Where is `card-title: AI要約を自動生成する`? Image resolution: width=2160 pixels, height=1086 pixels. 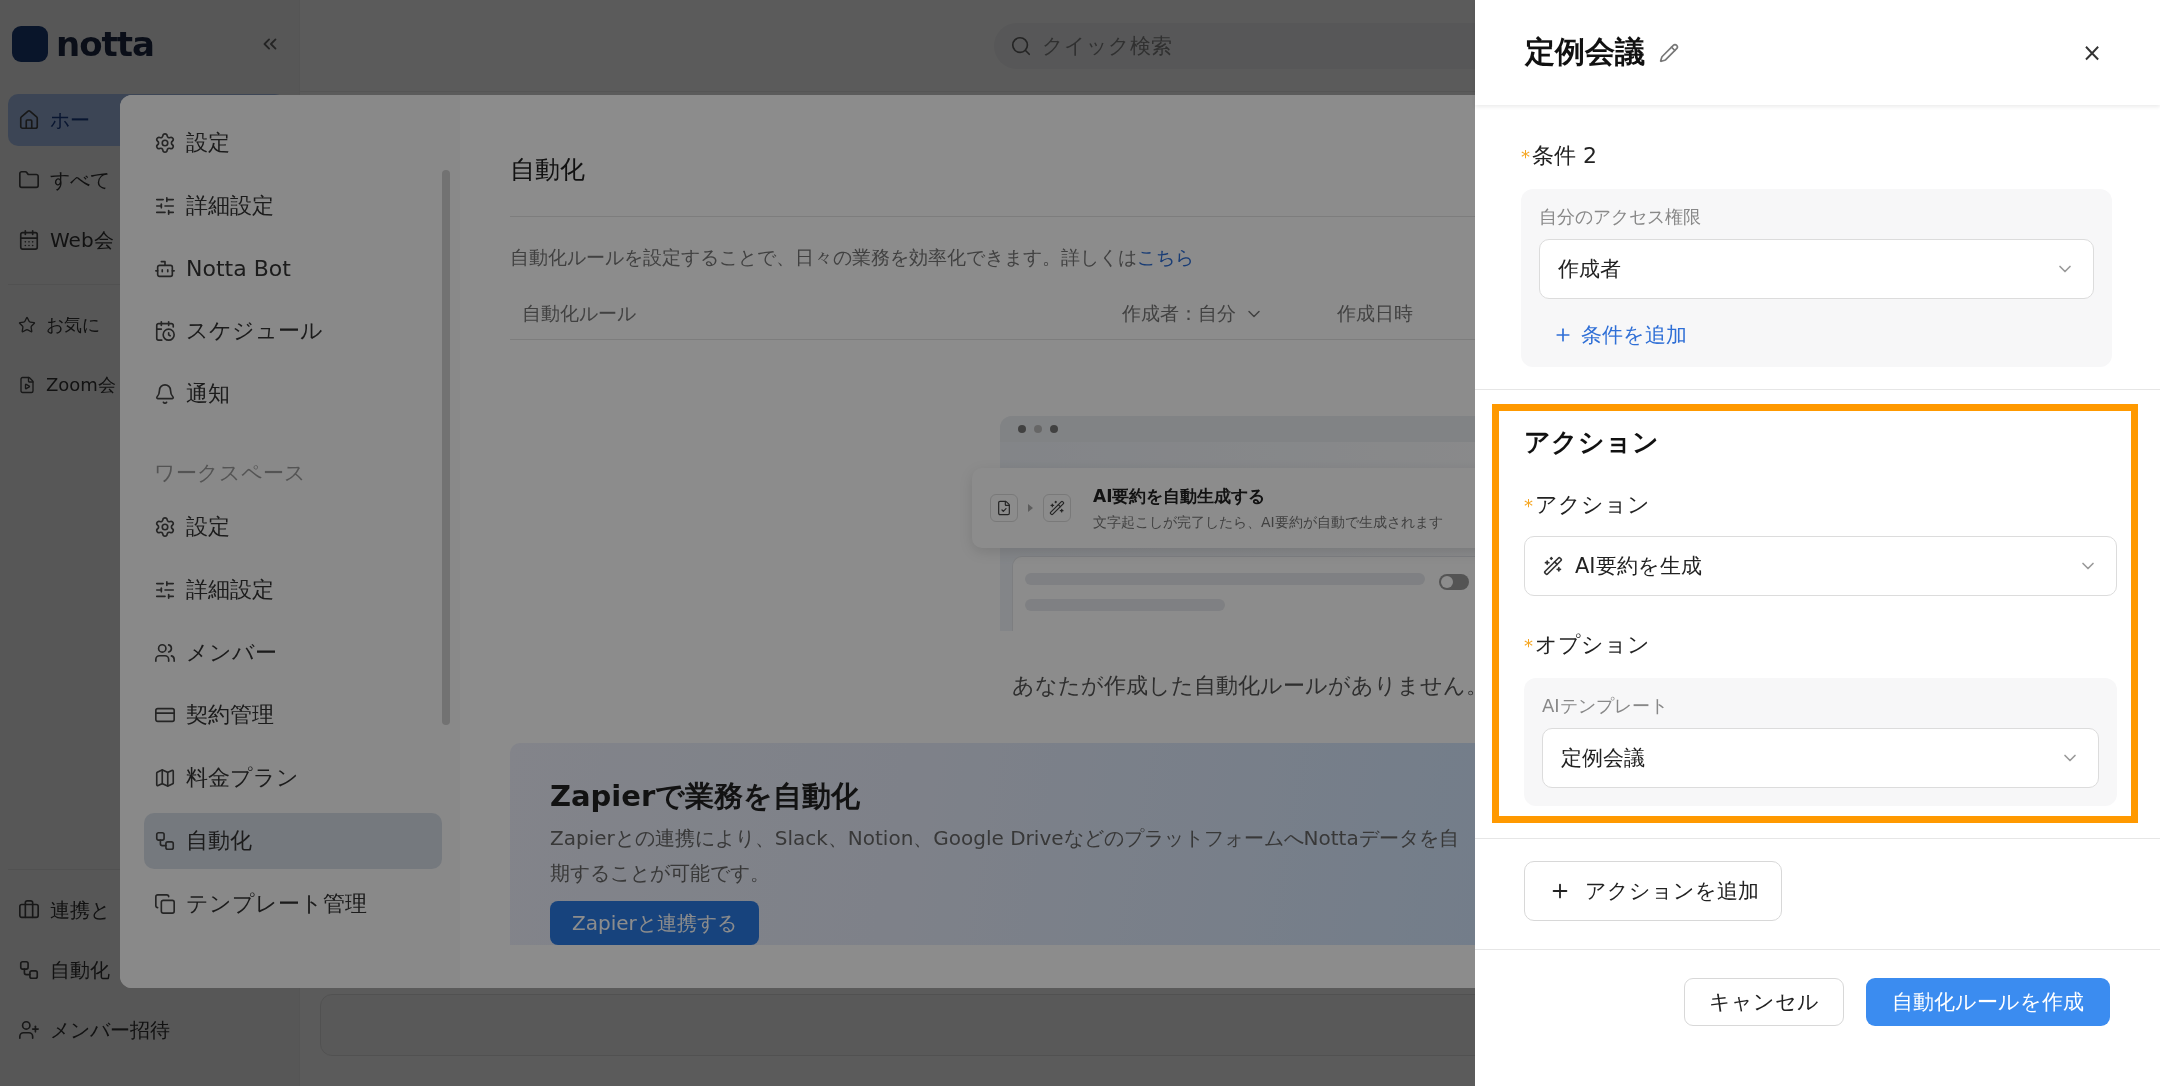
card-title: AI要約を自動生成する is located at coordinates (1180, 496).